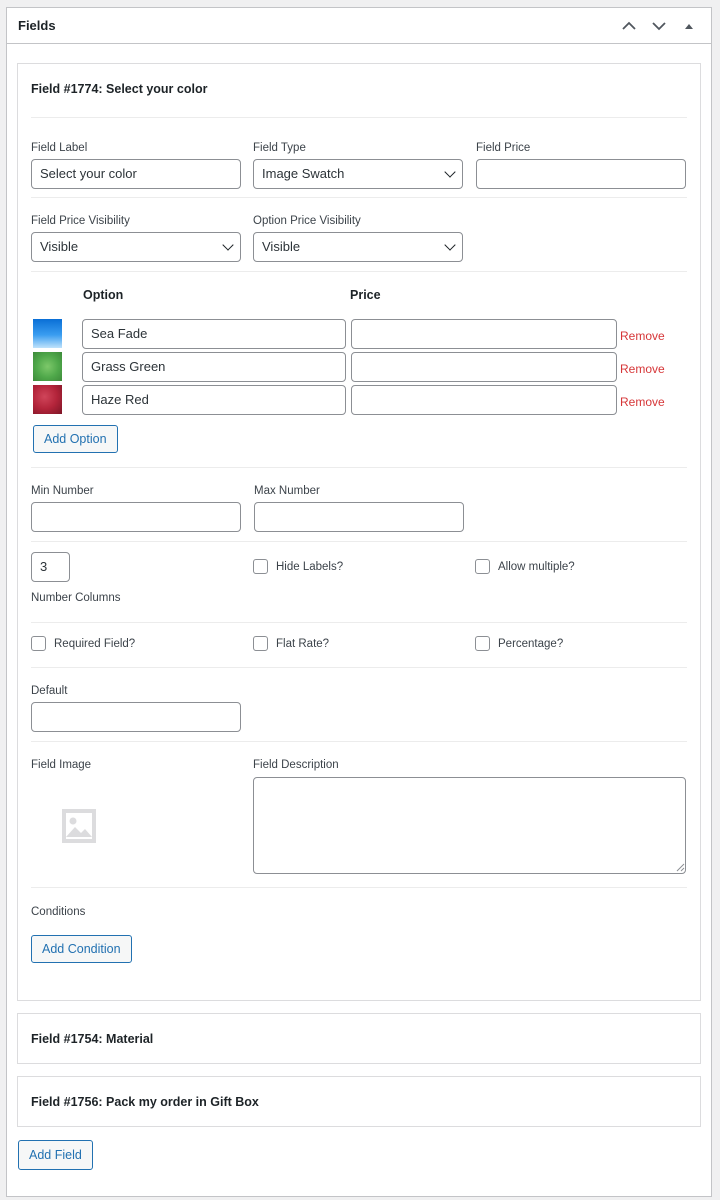 This screenshot has width=720, height=1200. I want to click on percentage-label: Percentage?, so click(531, 643).